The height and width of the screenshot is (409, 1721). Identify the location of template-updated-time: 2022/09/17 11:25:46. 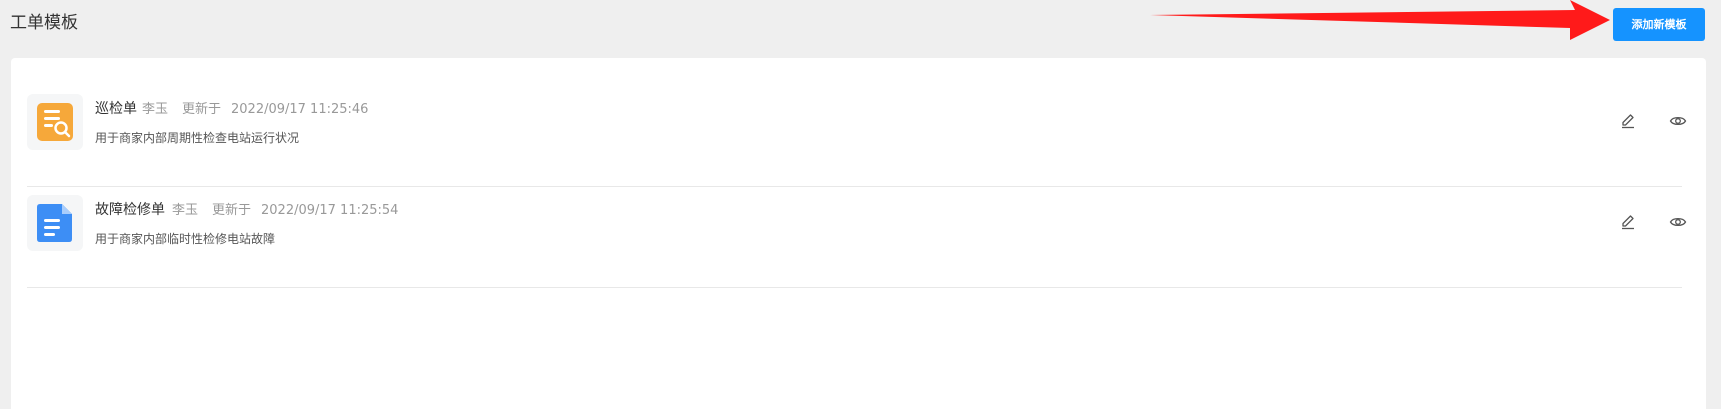
(300, 109).